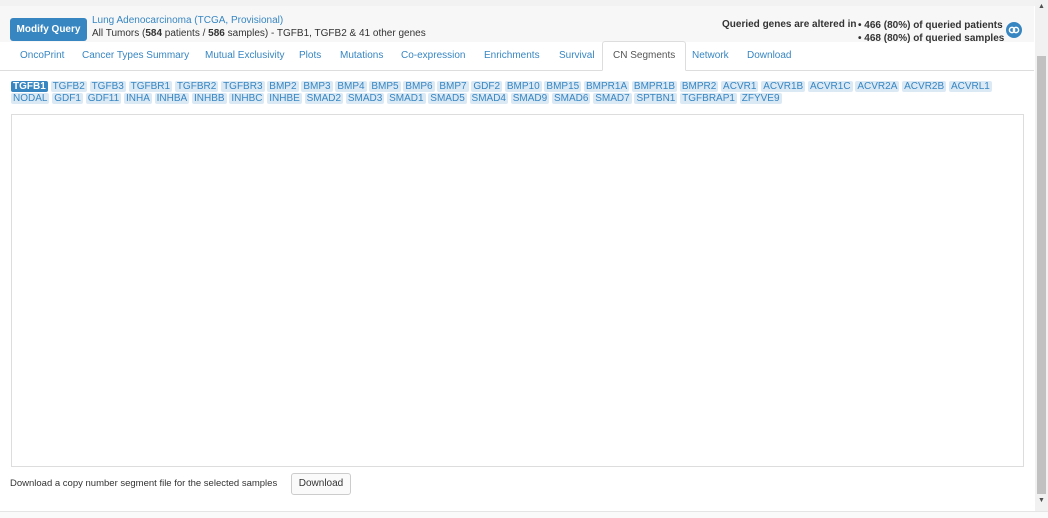 The image size is (1048, 518). I want to click on gene-chip: INHBC, so click(247, 98).